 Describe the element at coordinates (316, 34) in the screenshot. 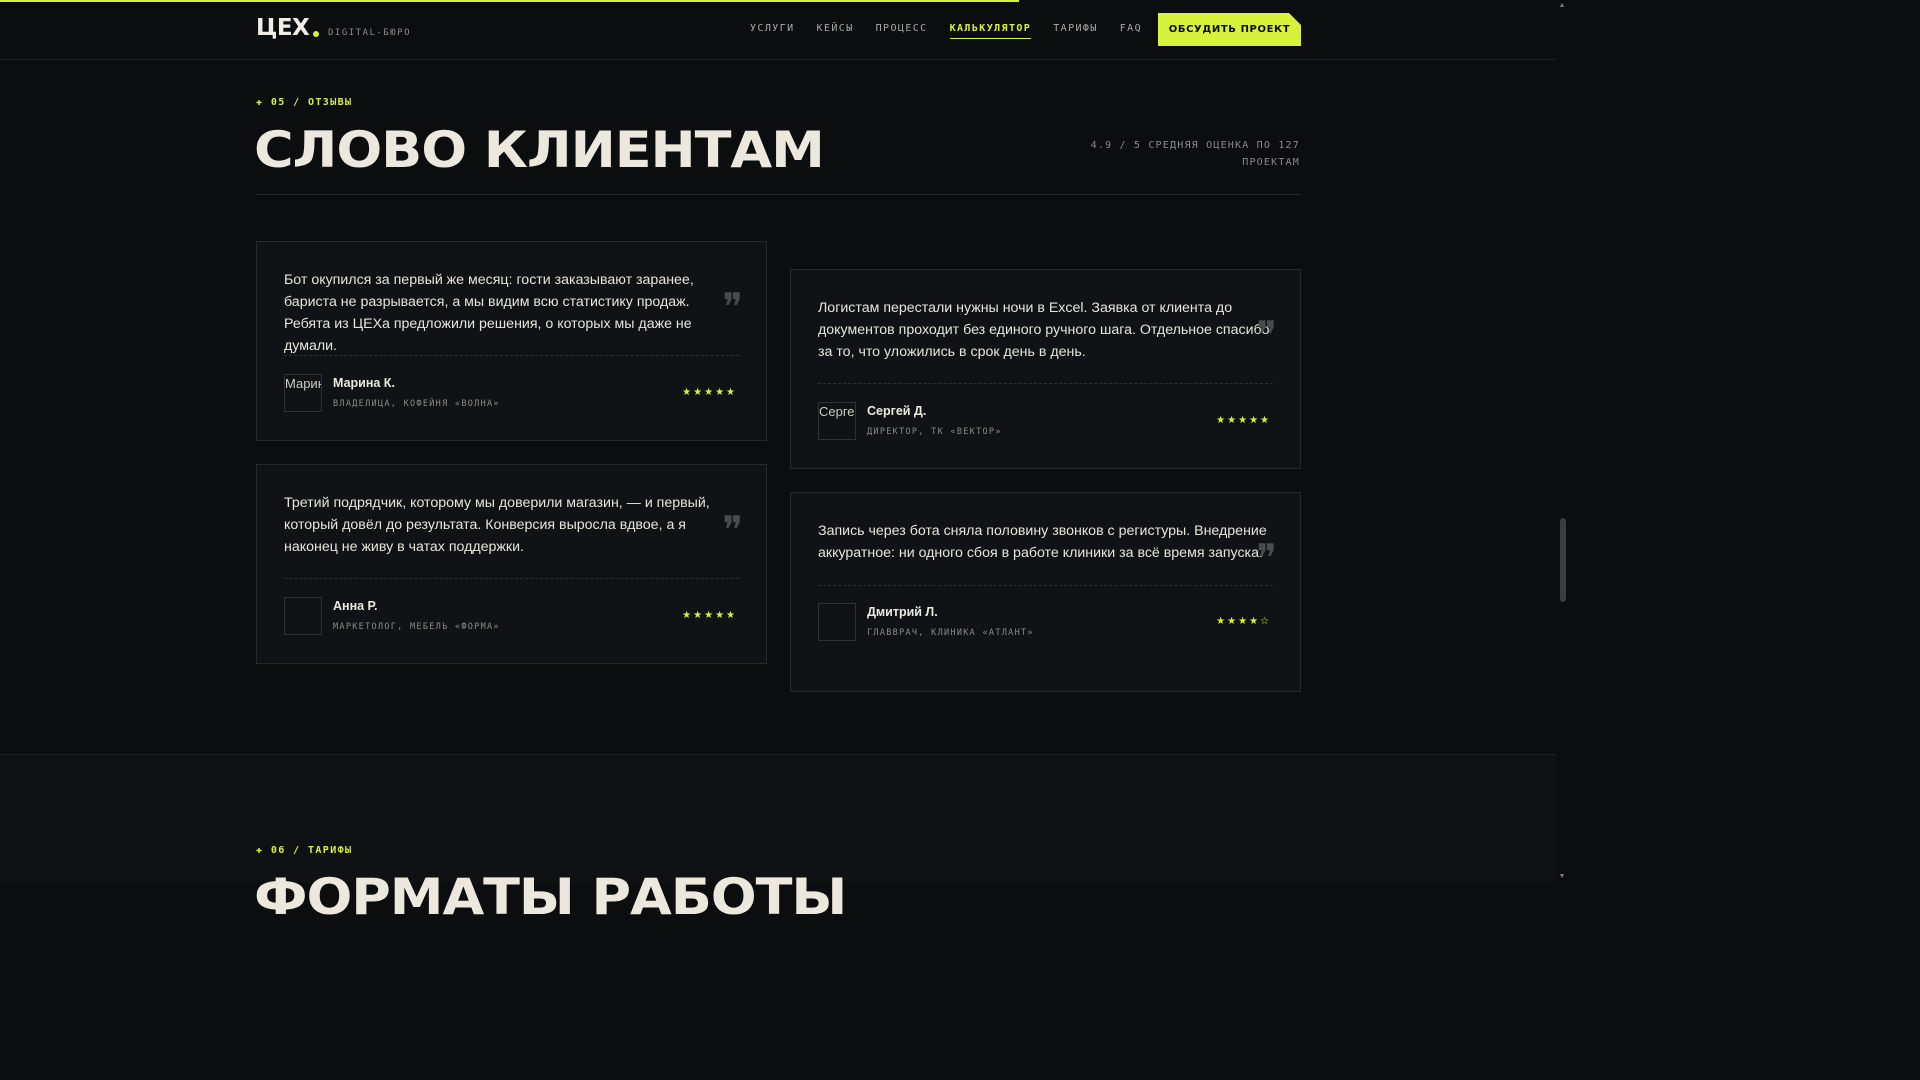

I see `logo-dot-icon` at that location.